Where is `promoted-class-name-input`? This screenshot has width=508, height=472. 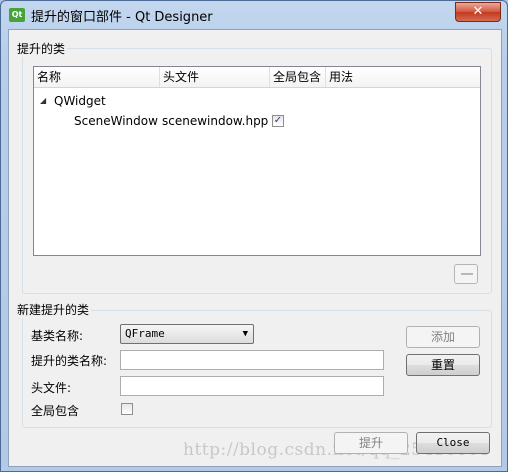 promoted-class-name-input is located at coordinates (252, 360).